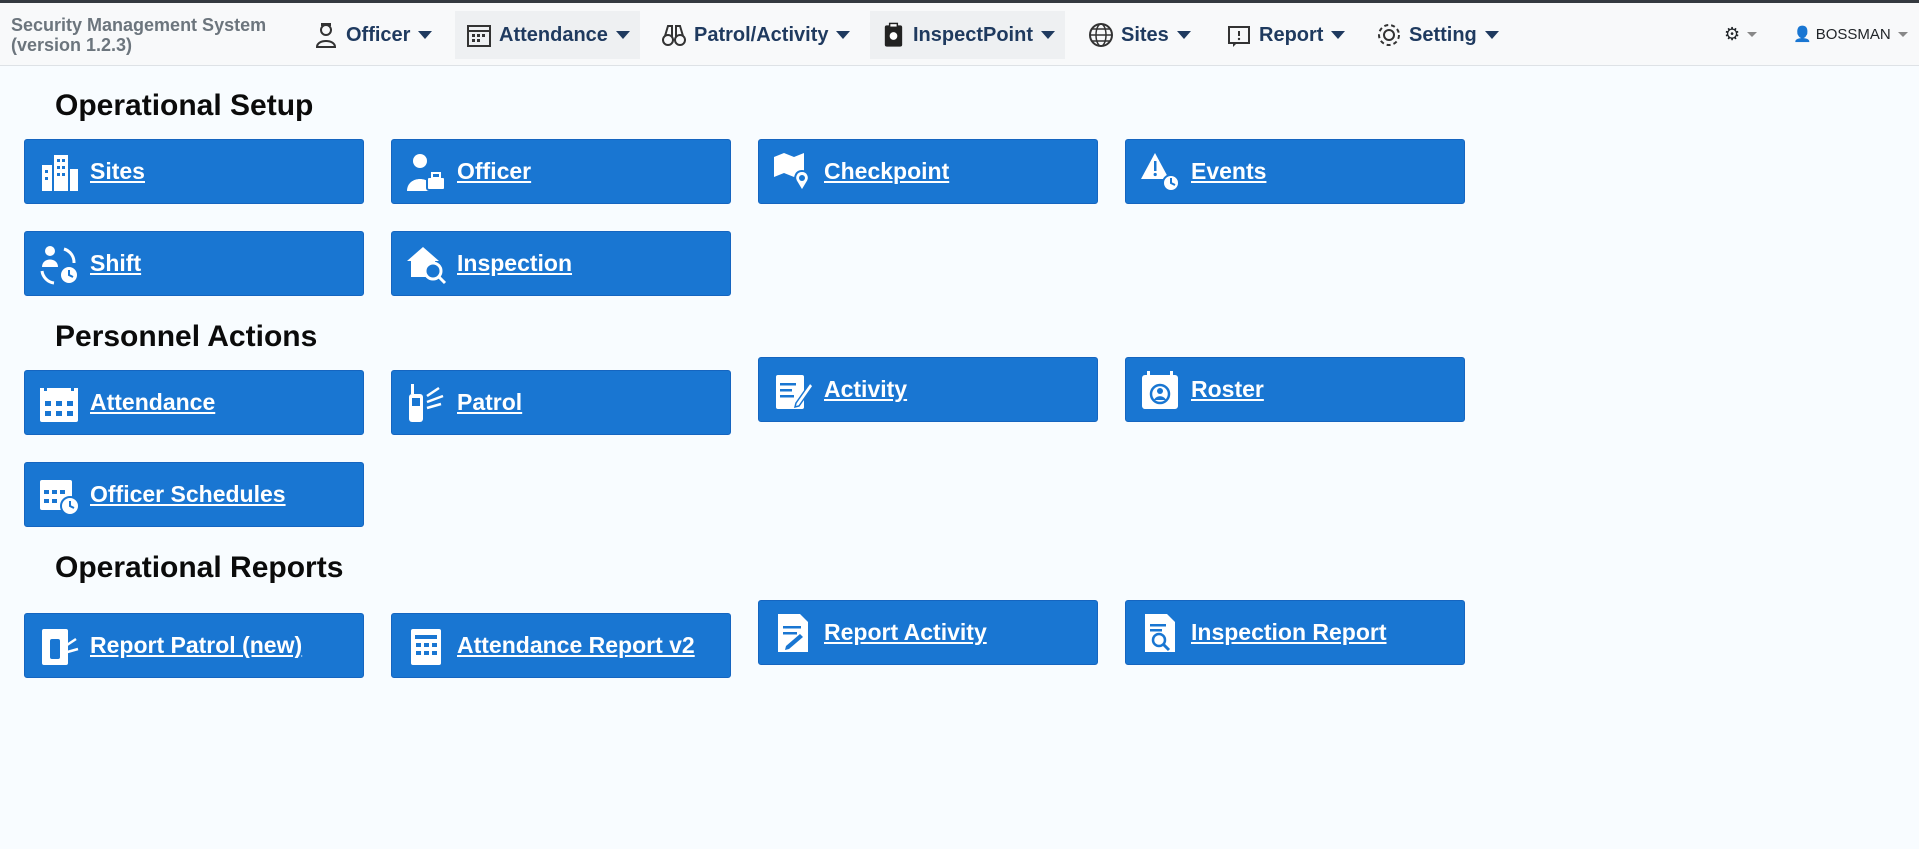 The width and height of the screenshot is (1919, 849). I want to click on user-name: BOSSMAN, so click(1853, 34).